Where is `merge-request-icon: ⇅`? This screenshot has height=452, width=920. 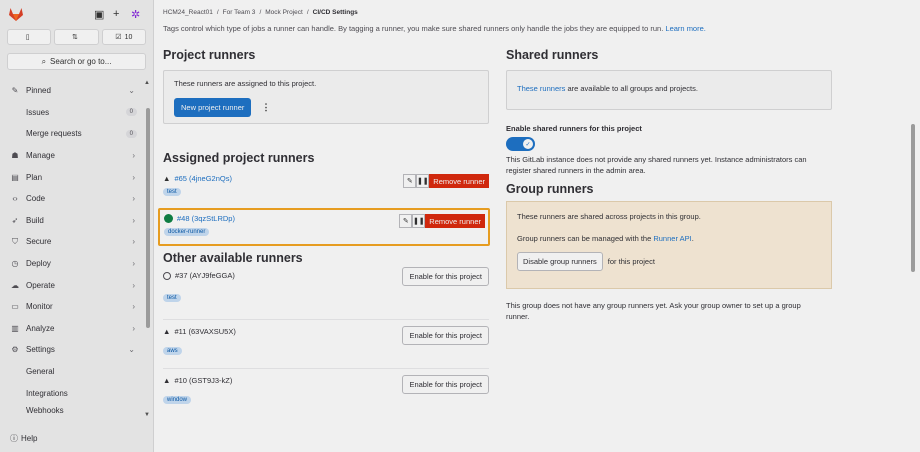 merge-request-icon: ⇅ is located at coordinates (75, 37).